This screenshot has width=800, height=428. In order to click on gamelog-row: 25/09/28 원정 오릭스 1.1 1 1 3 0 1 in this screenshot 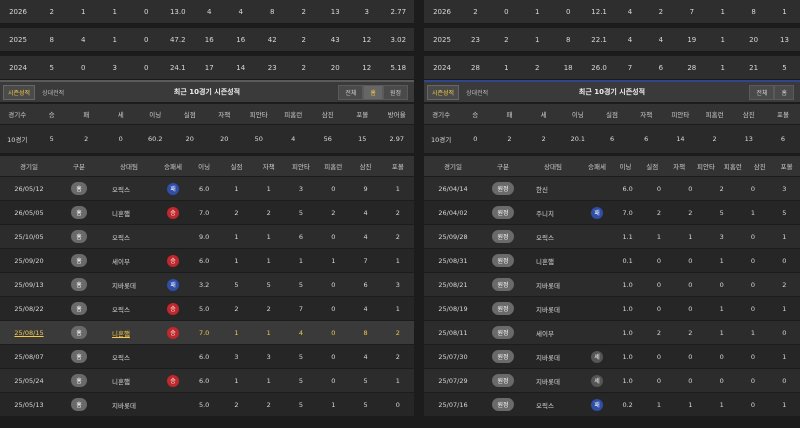, I will do `click(612, 237)`.